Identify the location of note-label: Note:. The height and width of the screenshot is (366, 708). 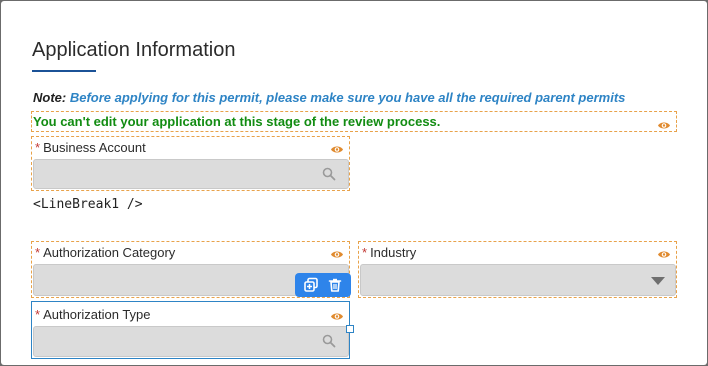
(50, 97).